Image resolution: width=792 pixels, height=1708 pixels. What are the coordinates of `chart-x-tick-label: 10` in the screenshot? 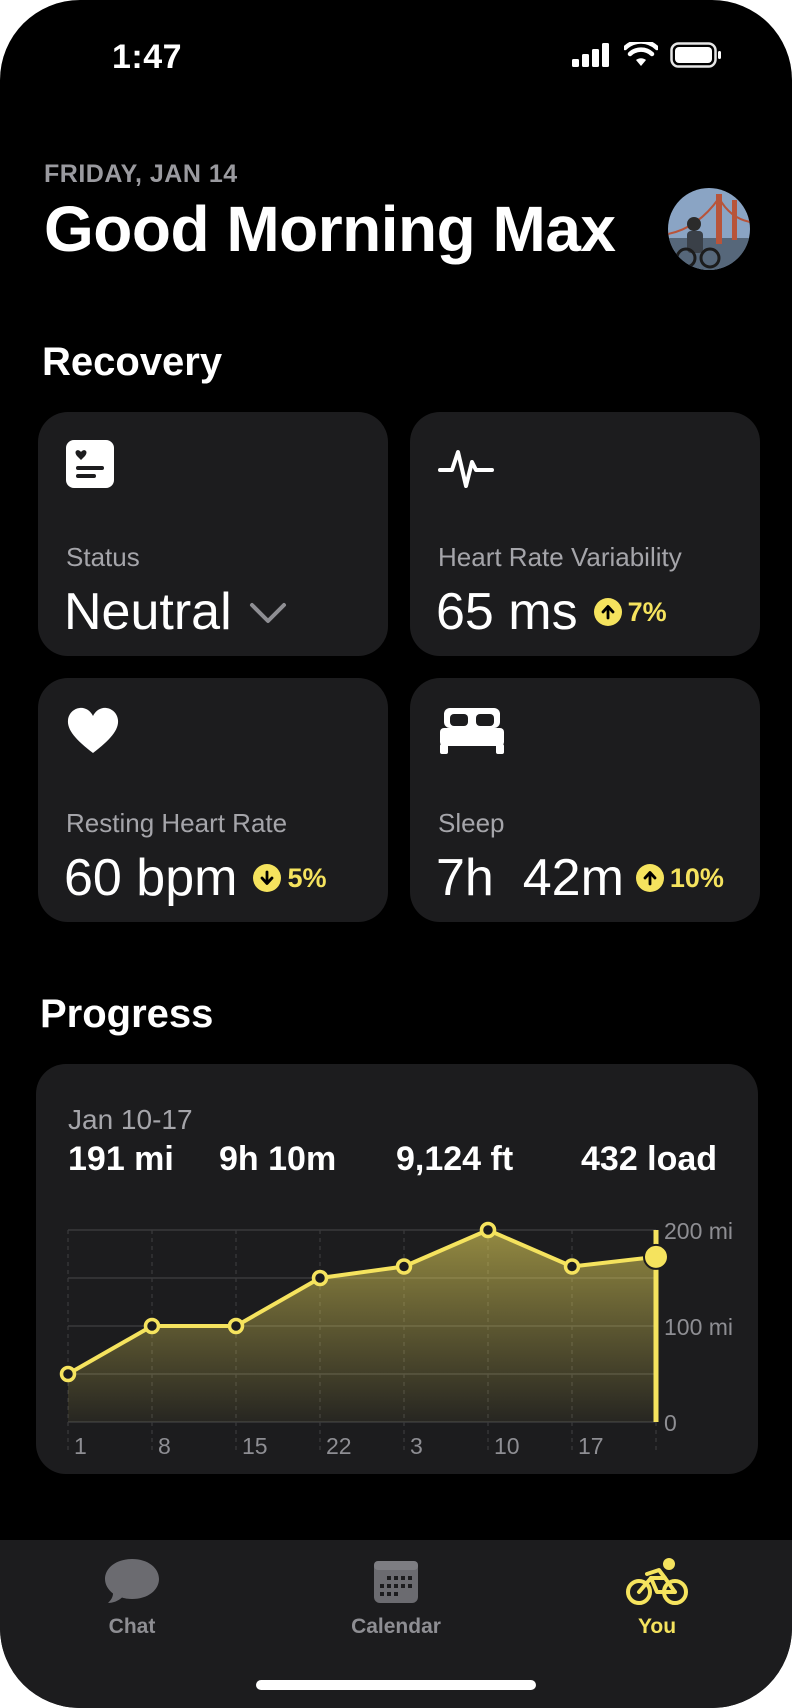 It's located at (507, 1446).